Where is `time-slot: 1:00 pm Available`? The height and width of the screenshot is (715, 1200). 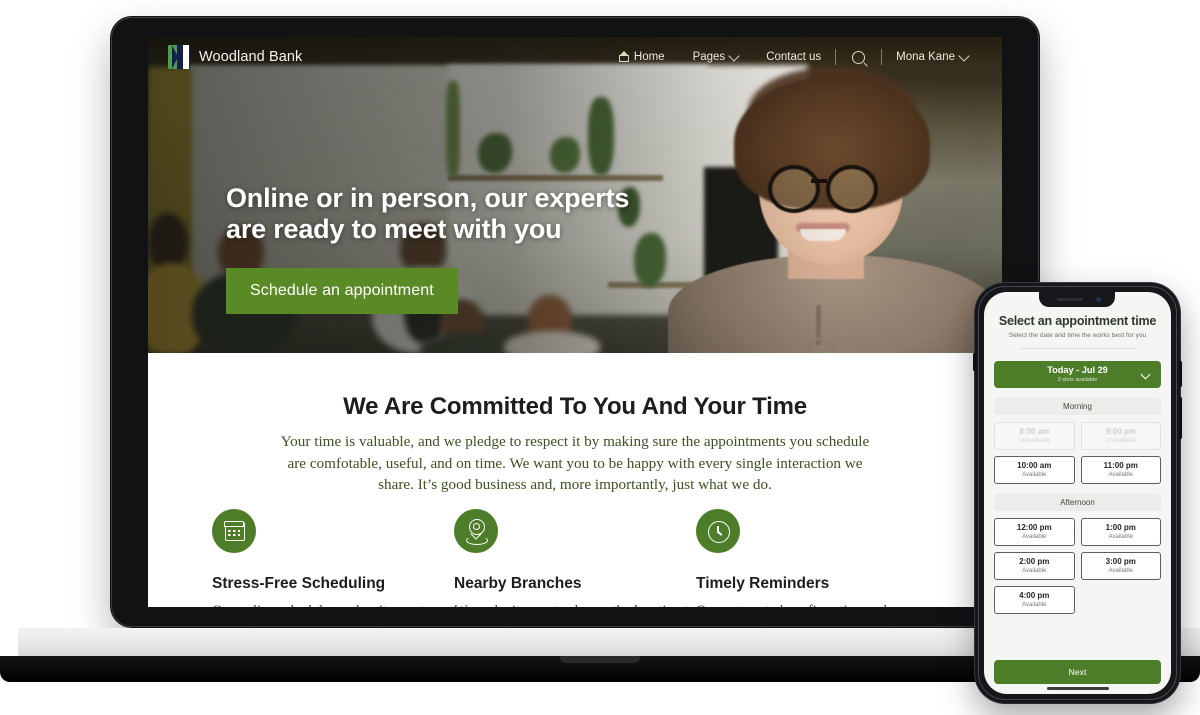 time-slot: 1:00 pm Available is located at coordinates (1120, 532).